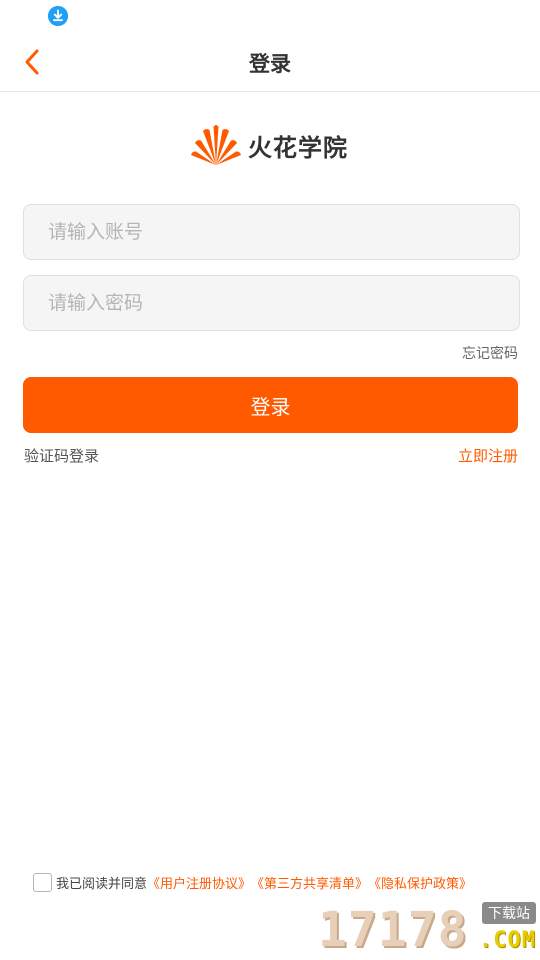 The height and width of the screenshot is (960, 540). Describe the element at coordinates (420, 882) in the screenshot. I see `privacy-policy-link: 《隐私保护政策》` at that location.